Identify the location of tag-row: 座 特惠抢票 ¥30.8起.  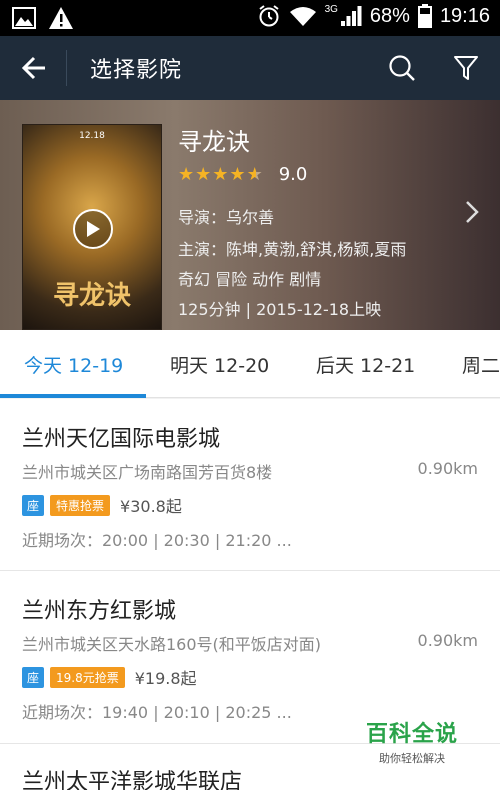
(102, 505).